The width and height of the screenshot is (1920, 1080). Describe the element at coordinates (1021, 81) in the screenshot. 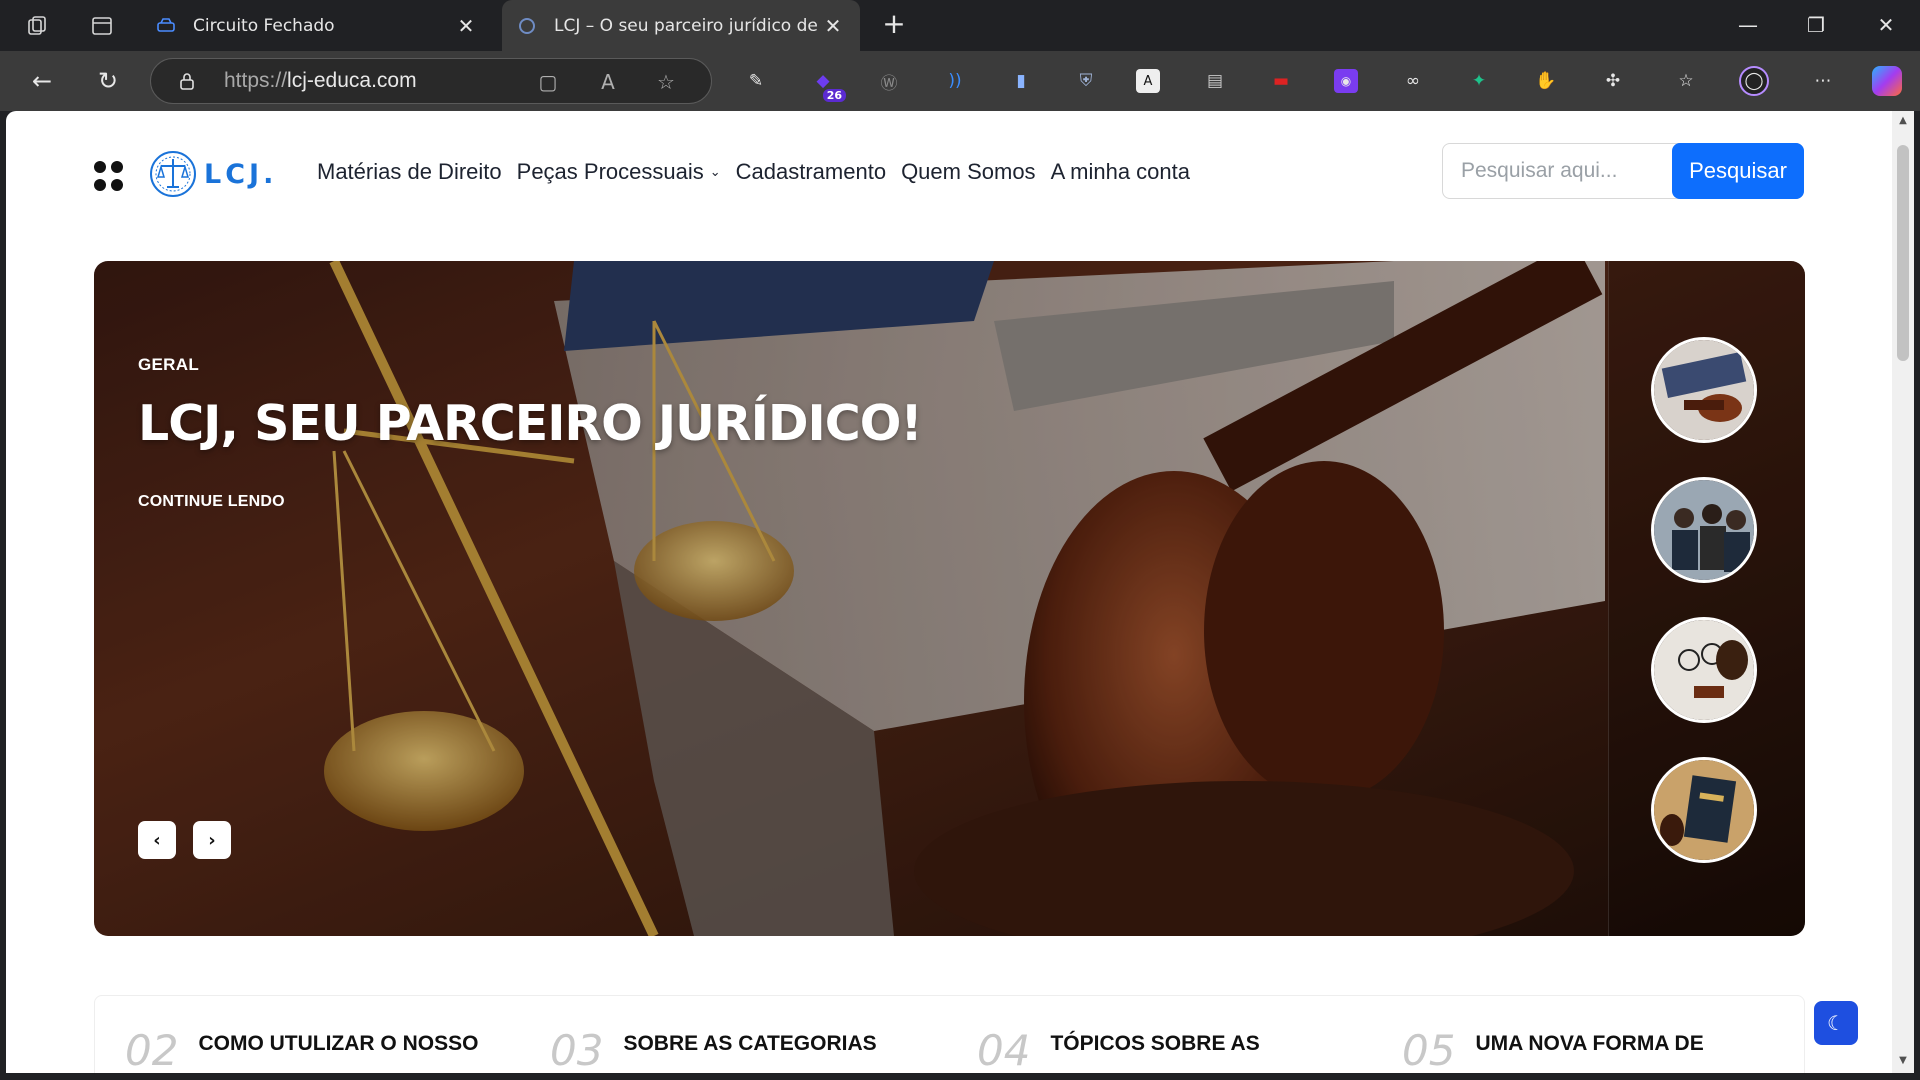

I see `document-extension-icon: ▮` at that location.